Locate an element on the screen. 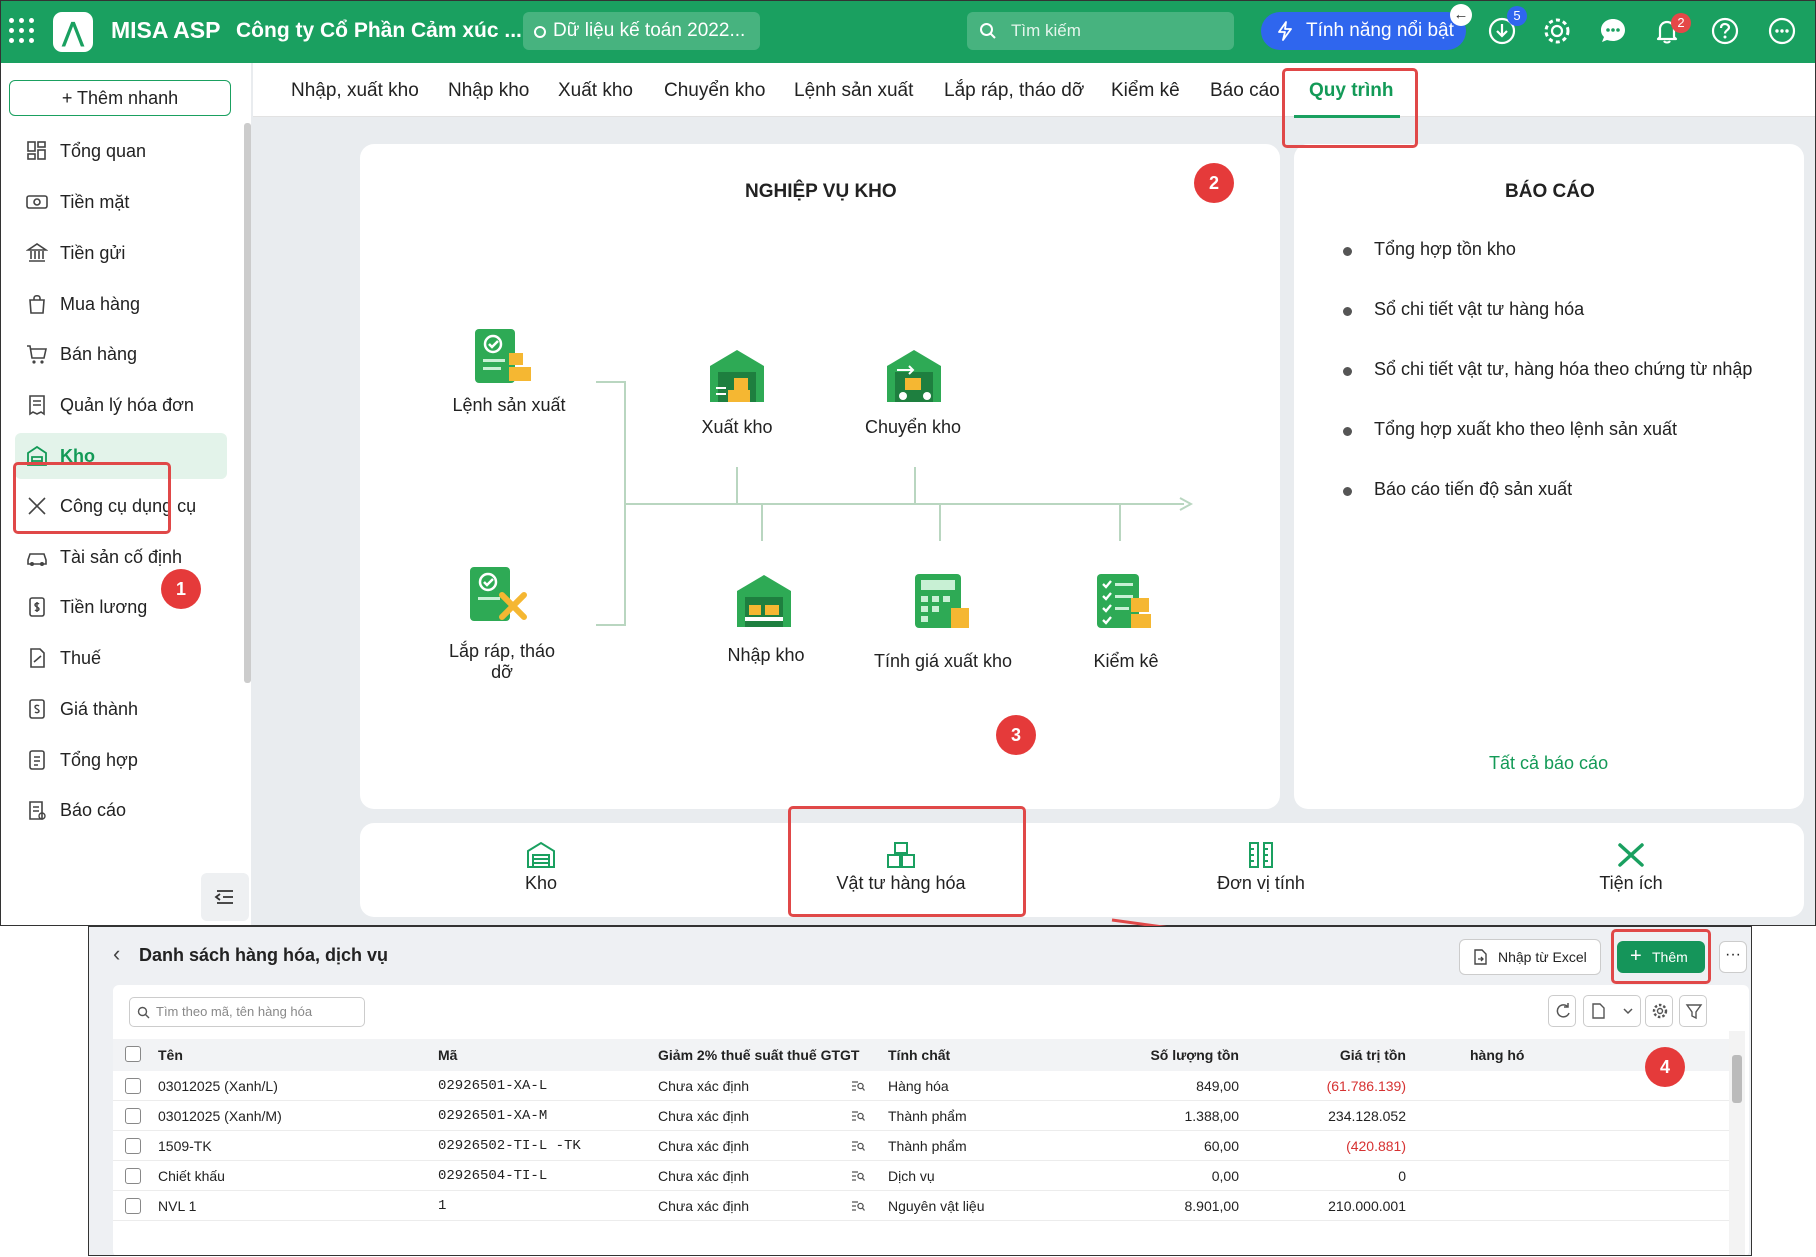  back-chevron-icon: ‹ is located at coordinates (116, 954).